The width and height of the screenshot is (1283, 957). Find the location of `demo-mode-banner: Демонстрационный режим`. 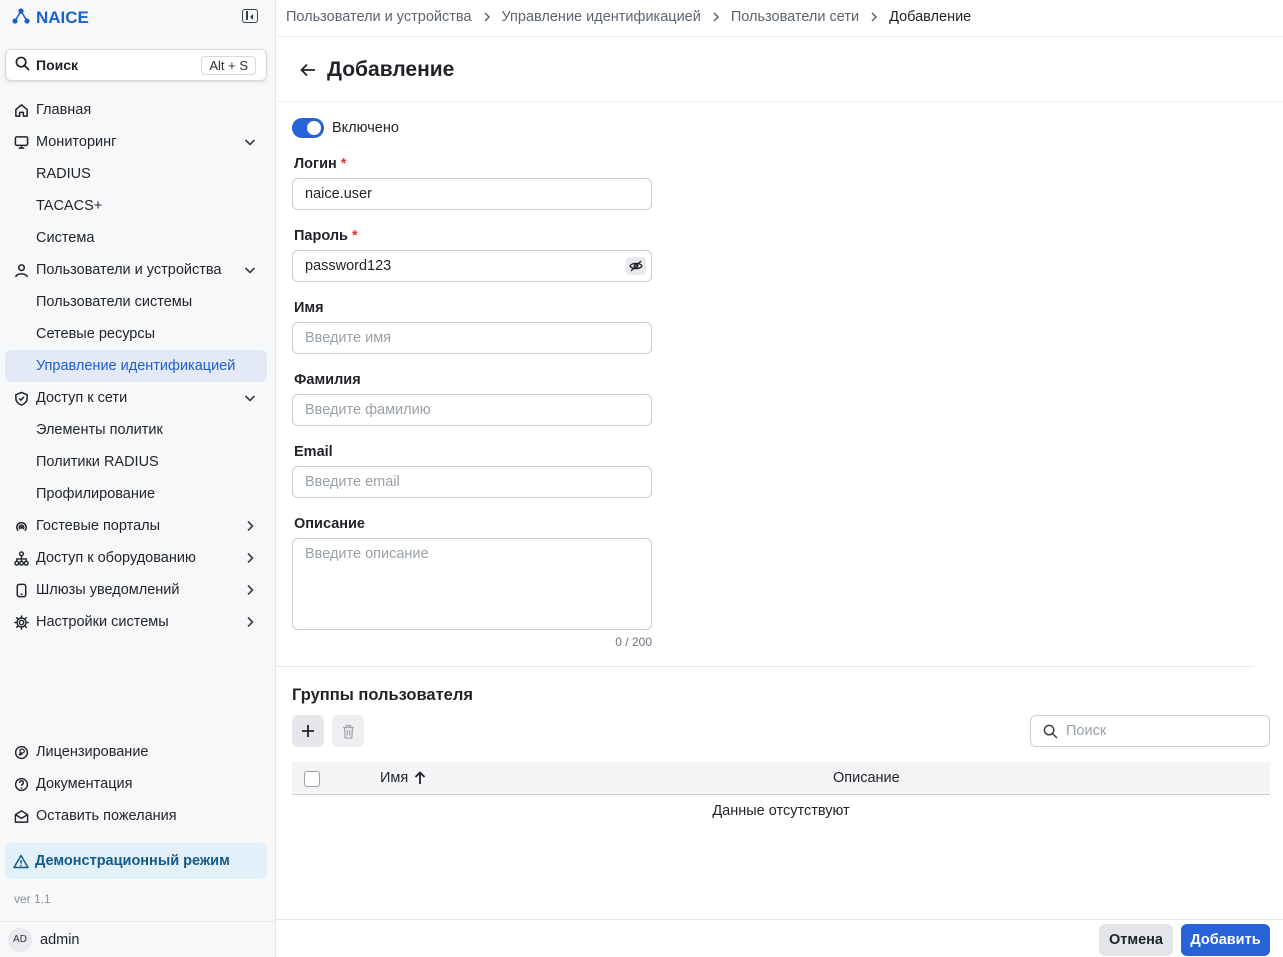

demo-mode-banner: Демонстрационный режим is located at coordinates (136, 861).